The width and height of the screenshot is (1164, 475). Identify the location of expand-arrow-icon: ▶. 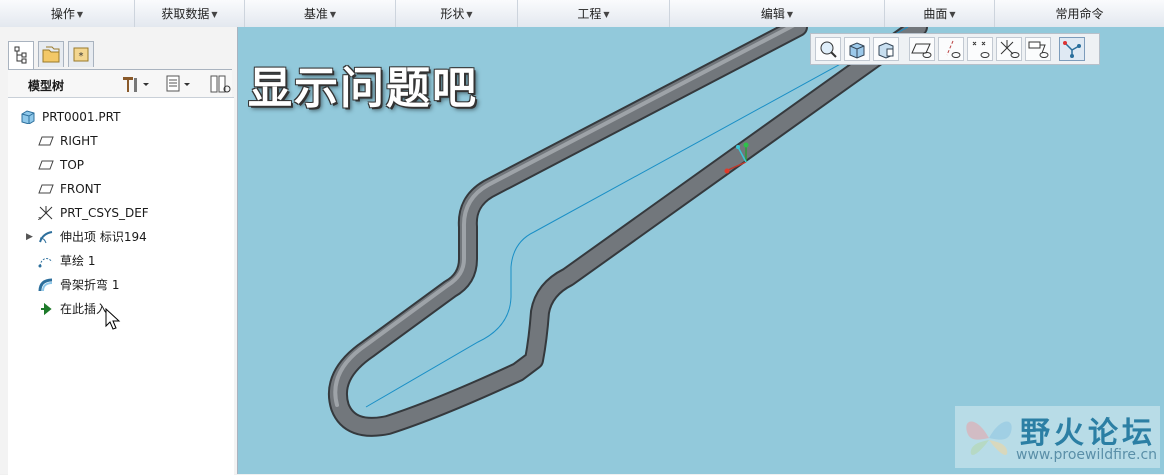
(29, 237).